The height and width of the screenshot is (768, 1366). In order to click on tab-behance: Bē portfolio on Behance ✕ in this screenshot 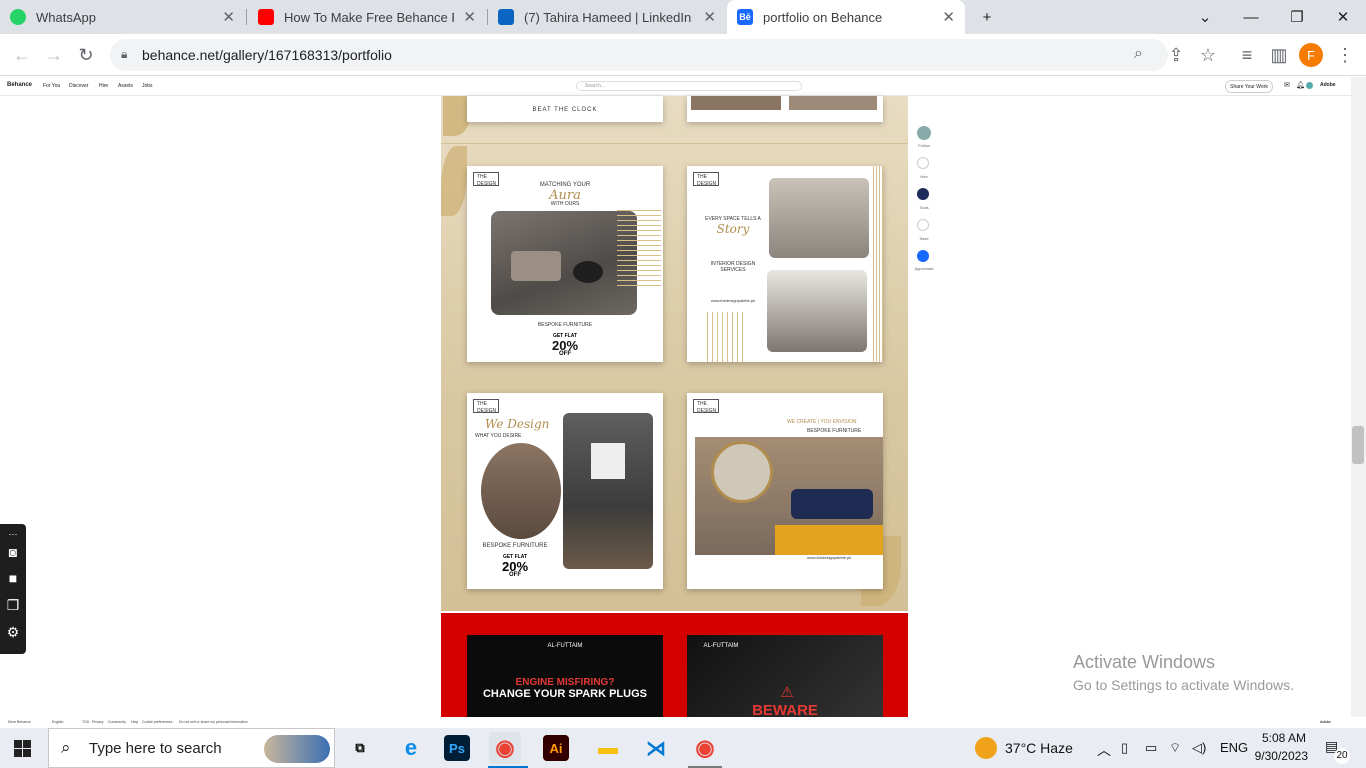, I will do `click(846, 17)`.